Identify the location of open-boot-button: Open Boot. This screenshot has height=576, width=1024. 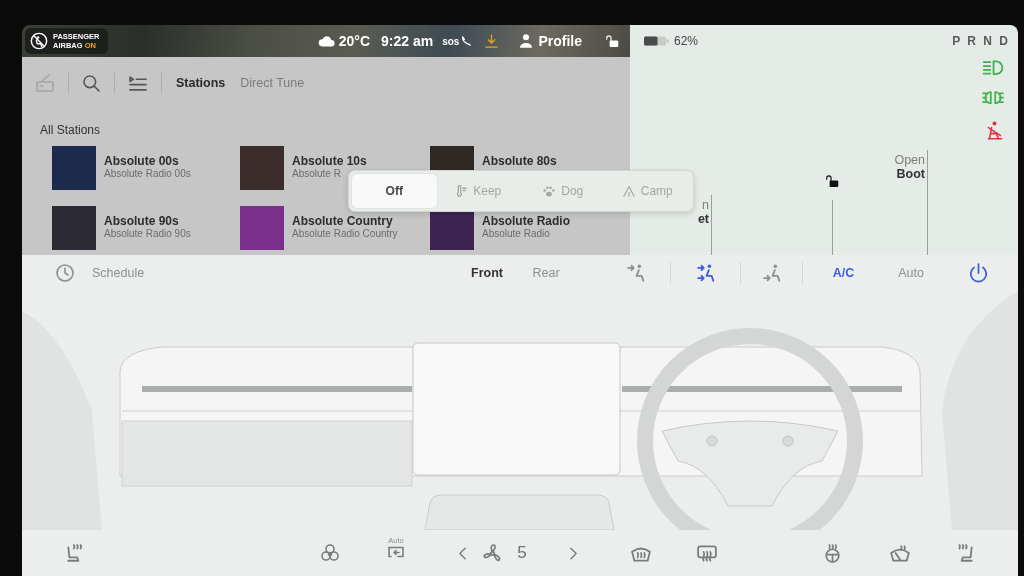
(910, 165).